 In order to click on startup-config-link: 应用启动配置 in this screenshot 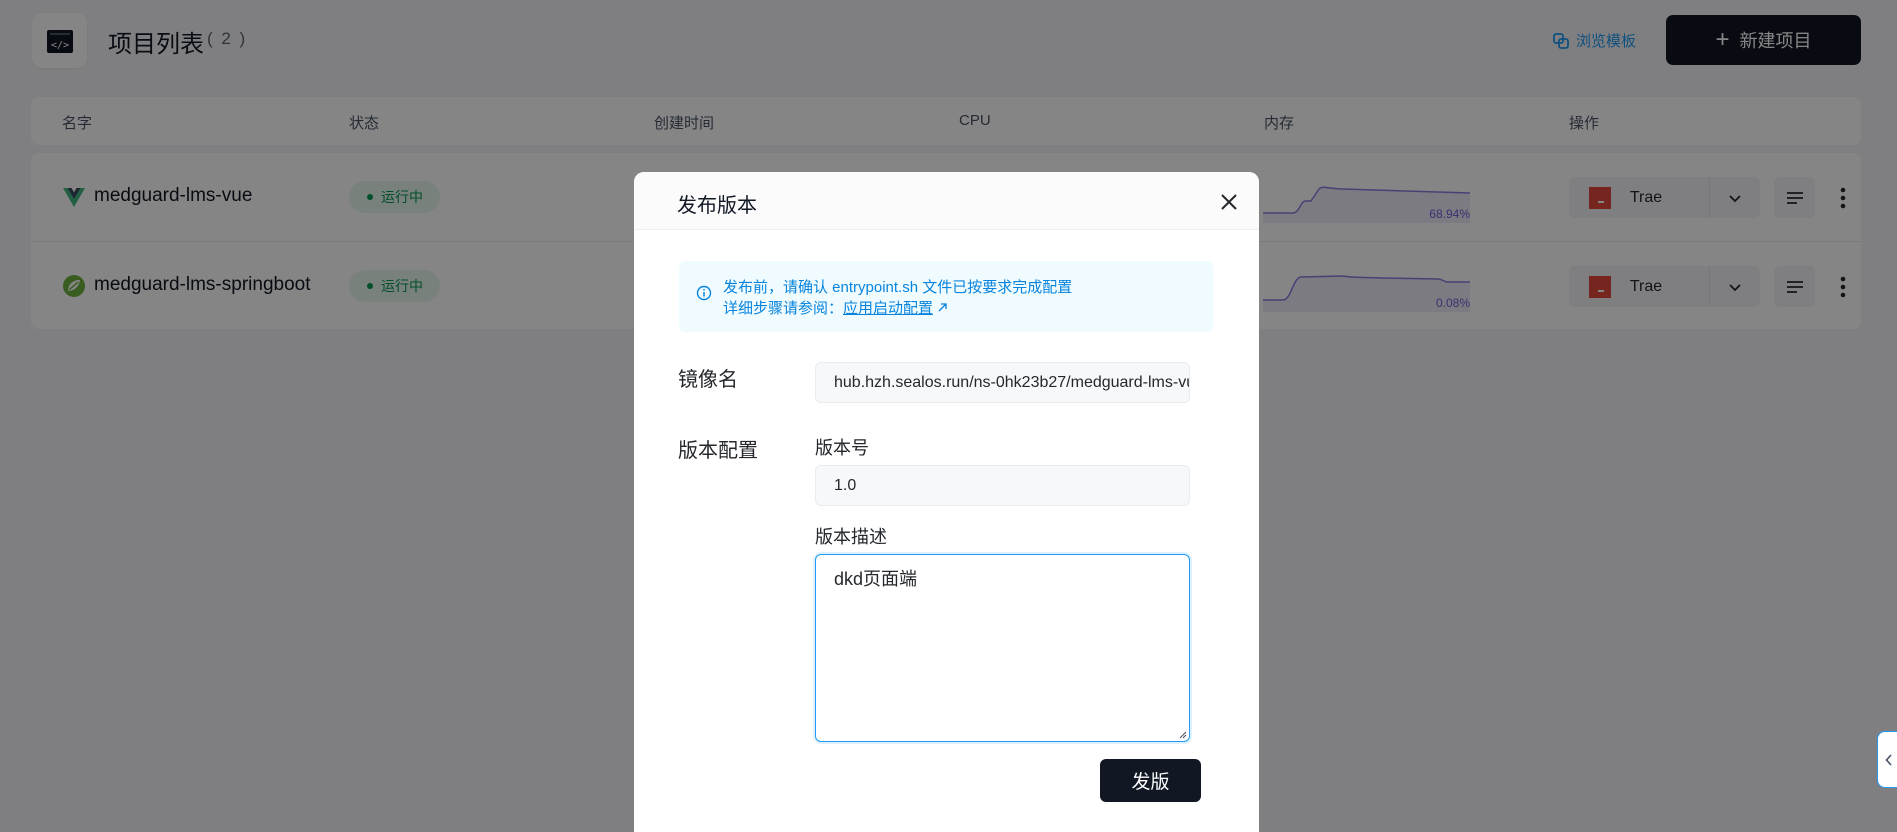, I will do `click(888, 308)`.